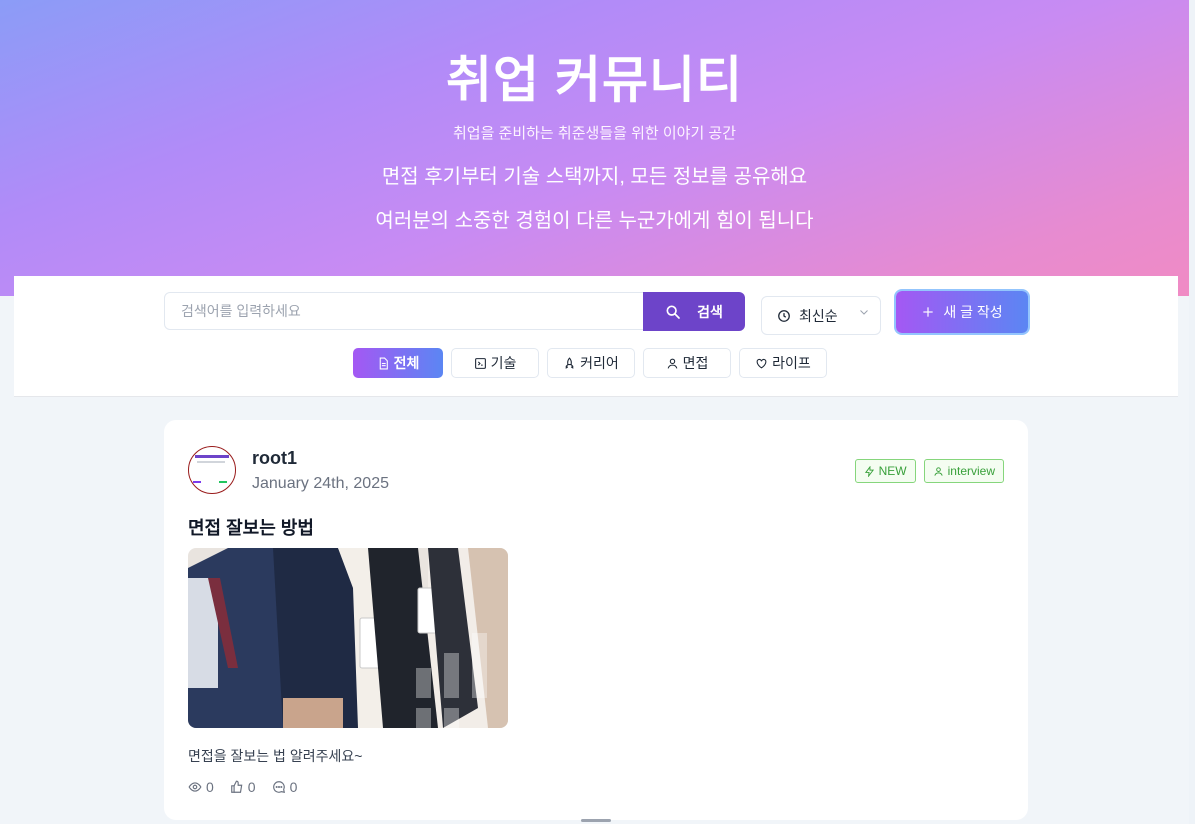 This screenshot has height=824, width=1195. I want to click on views-stat: 0, so click(201, 787).